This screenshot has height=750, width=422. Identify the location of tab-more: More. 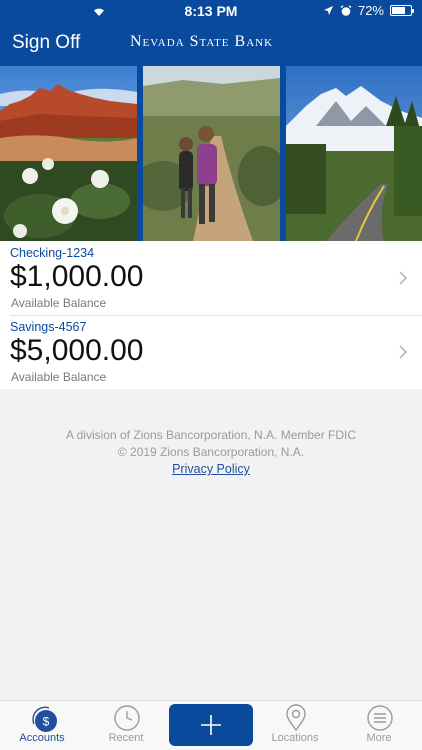
(379, 725).